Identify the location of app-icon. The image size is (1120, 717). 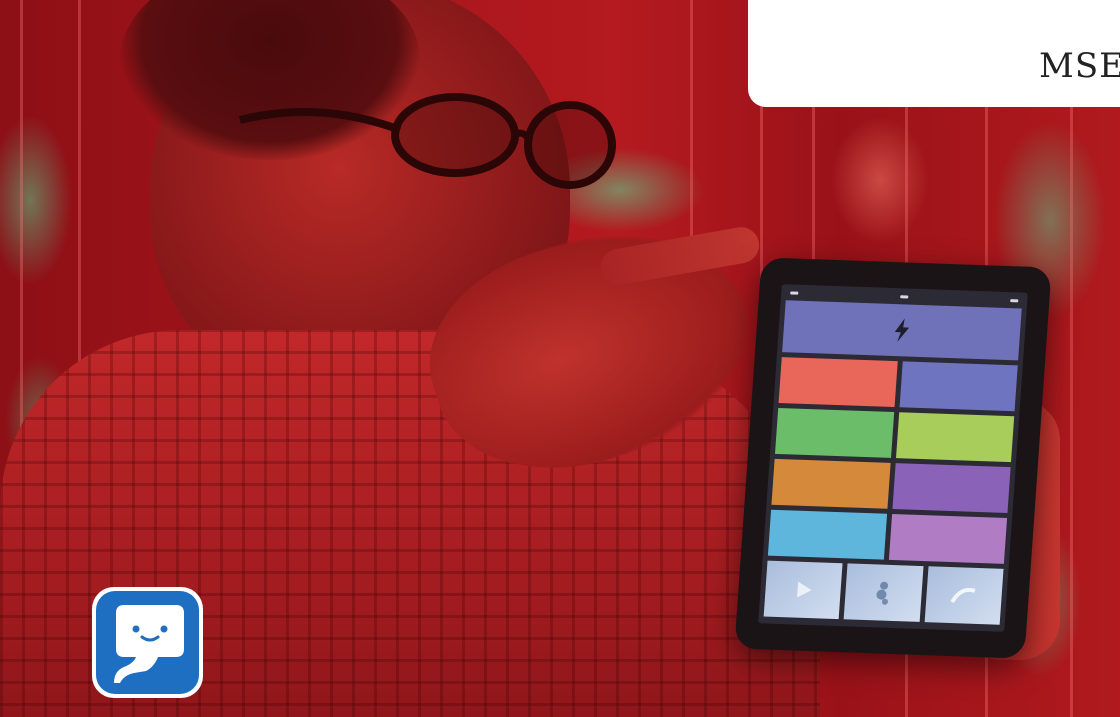
(147, 642).